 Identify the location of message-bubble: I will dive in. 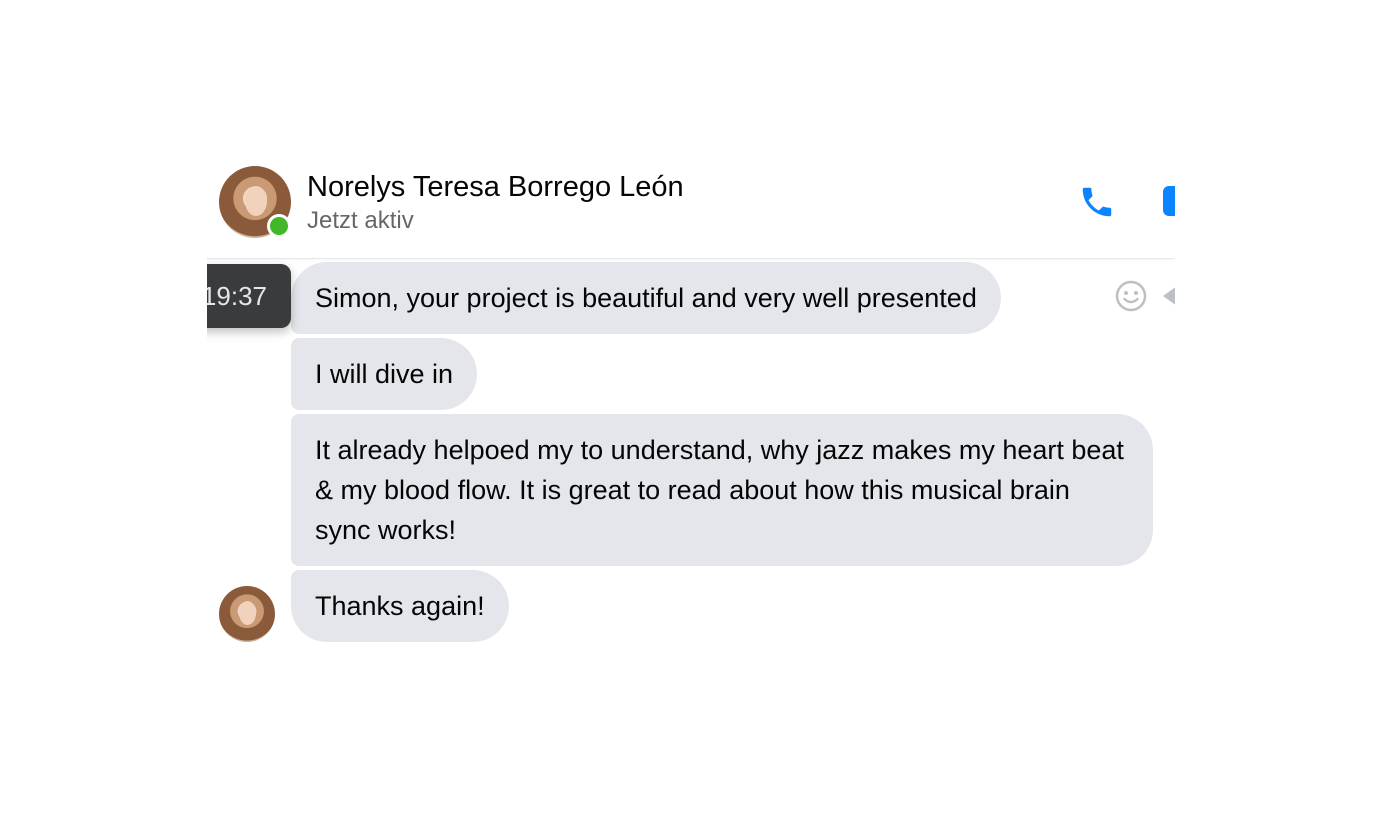
(384, 374).